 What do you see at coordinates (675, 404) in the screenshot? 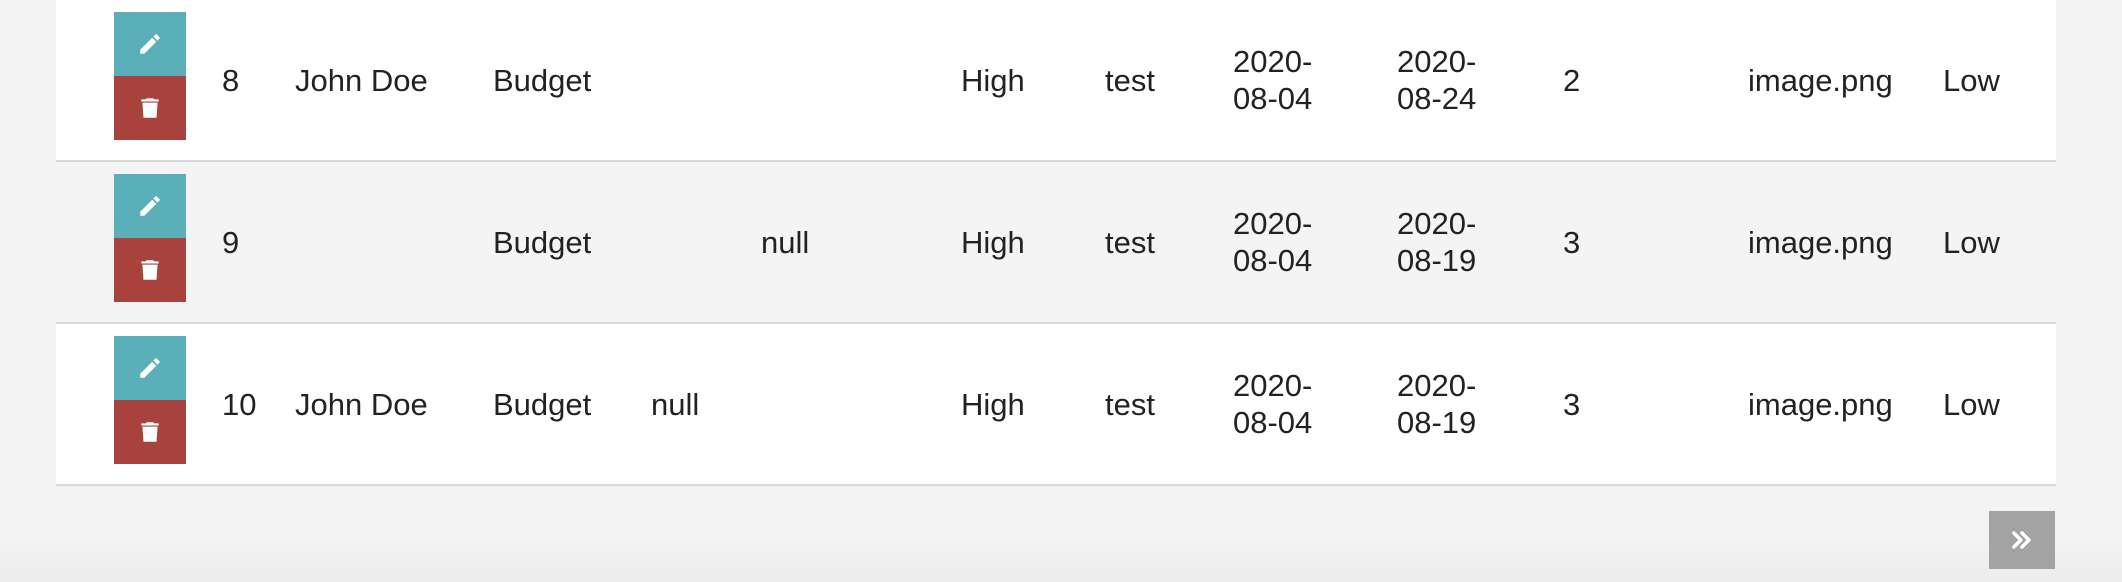
I see `cell-field-a: null` at bounding box center [675, 404].